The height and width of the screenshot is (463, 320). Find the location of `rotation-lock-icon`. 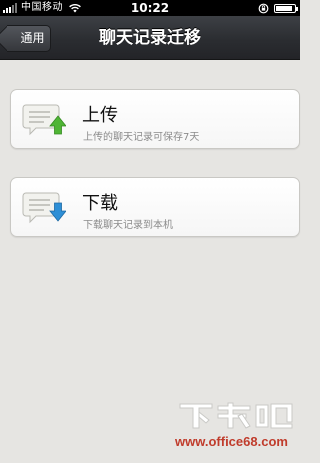

rotation-lock-icon is located at coordinates (263, 8).